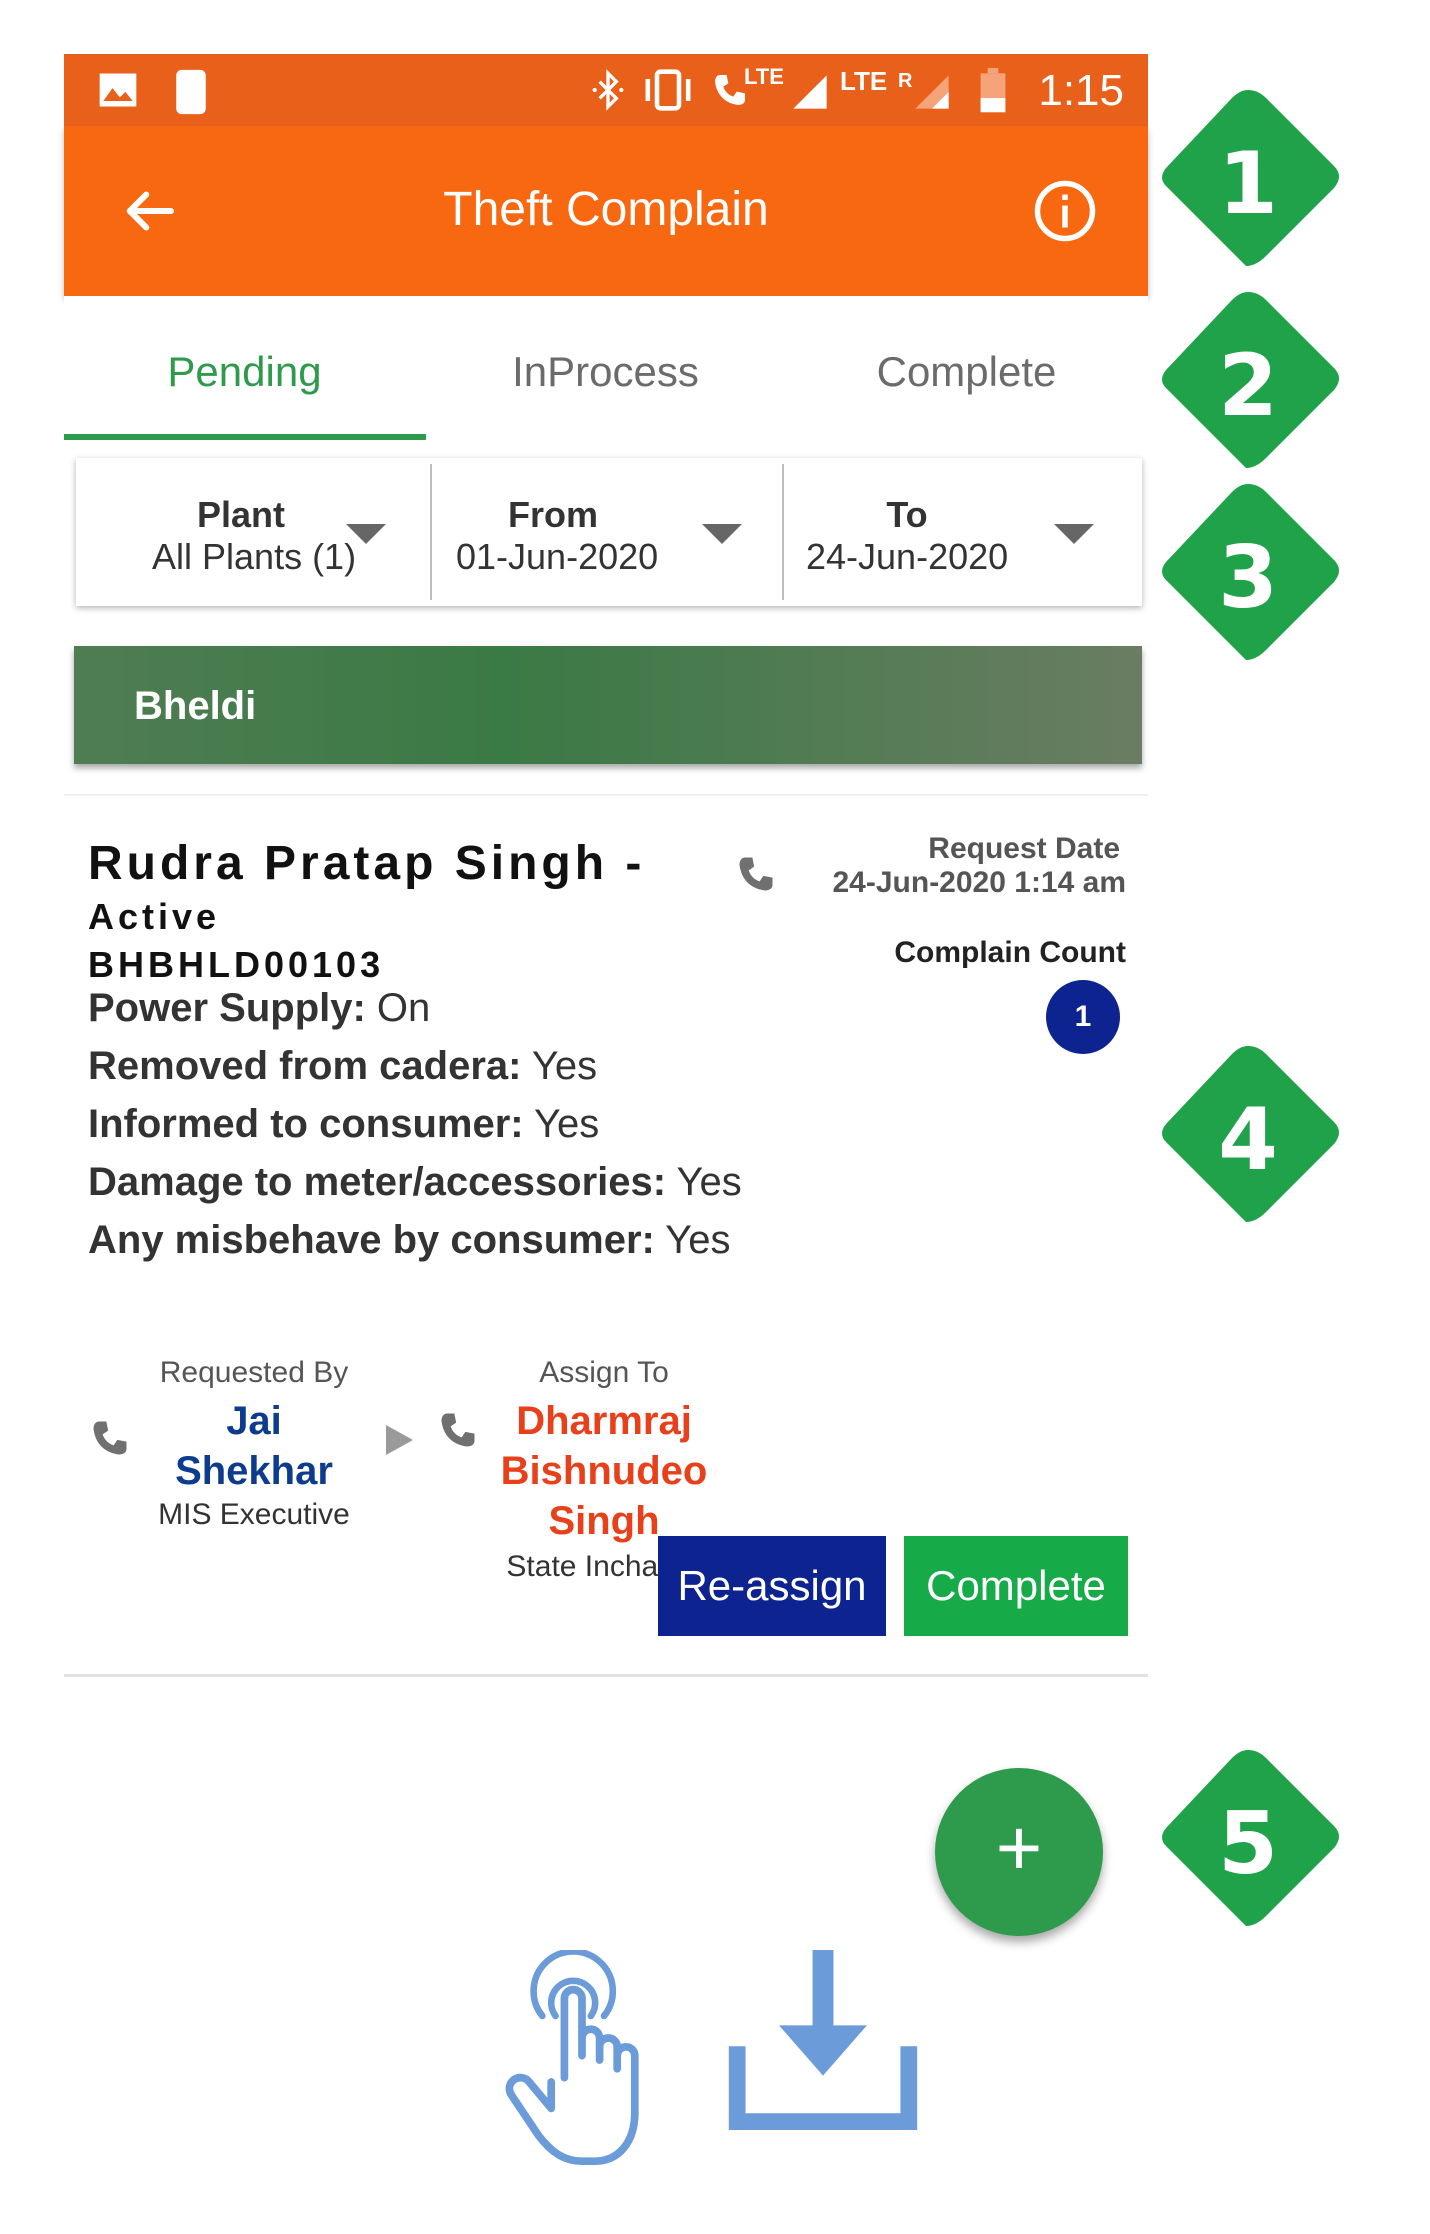  What do you see at coordinates (557, 556) in the screenshot?
I see `from-value: 01-Jun-2020` at bounding box center [557, 556].